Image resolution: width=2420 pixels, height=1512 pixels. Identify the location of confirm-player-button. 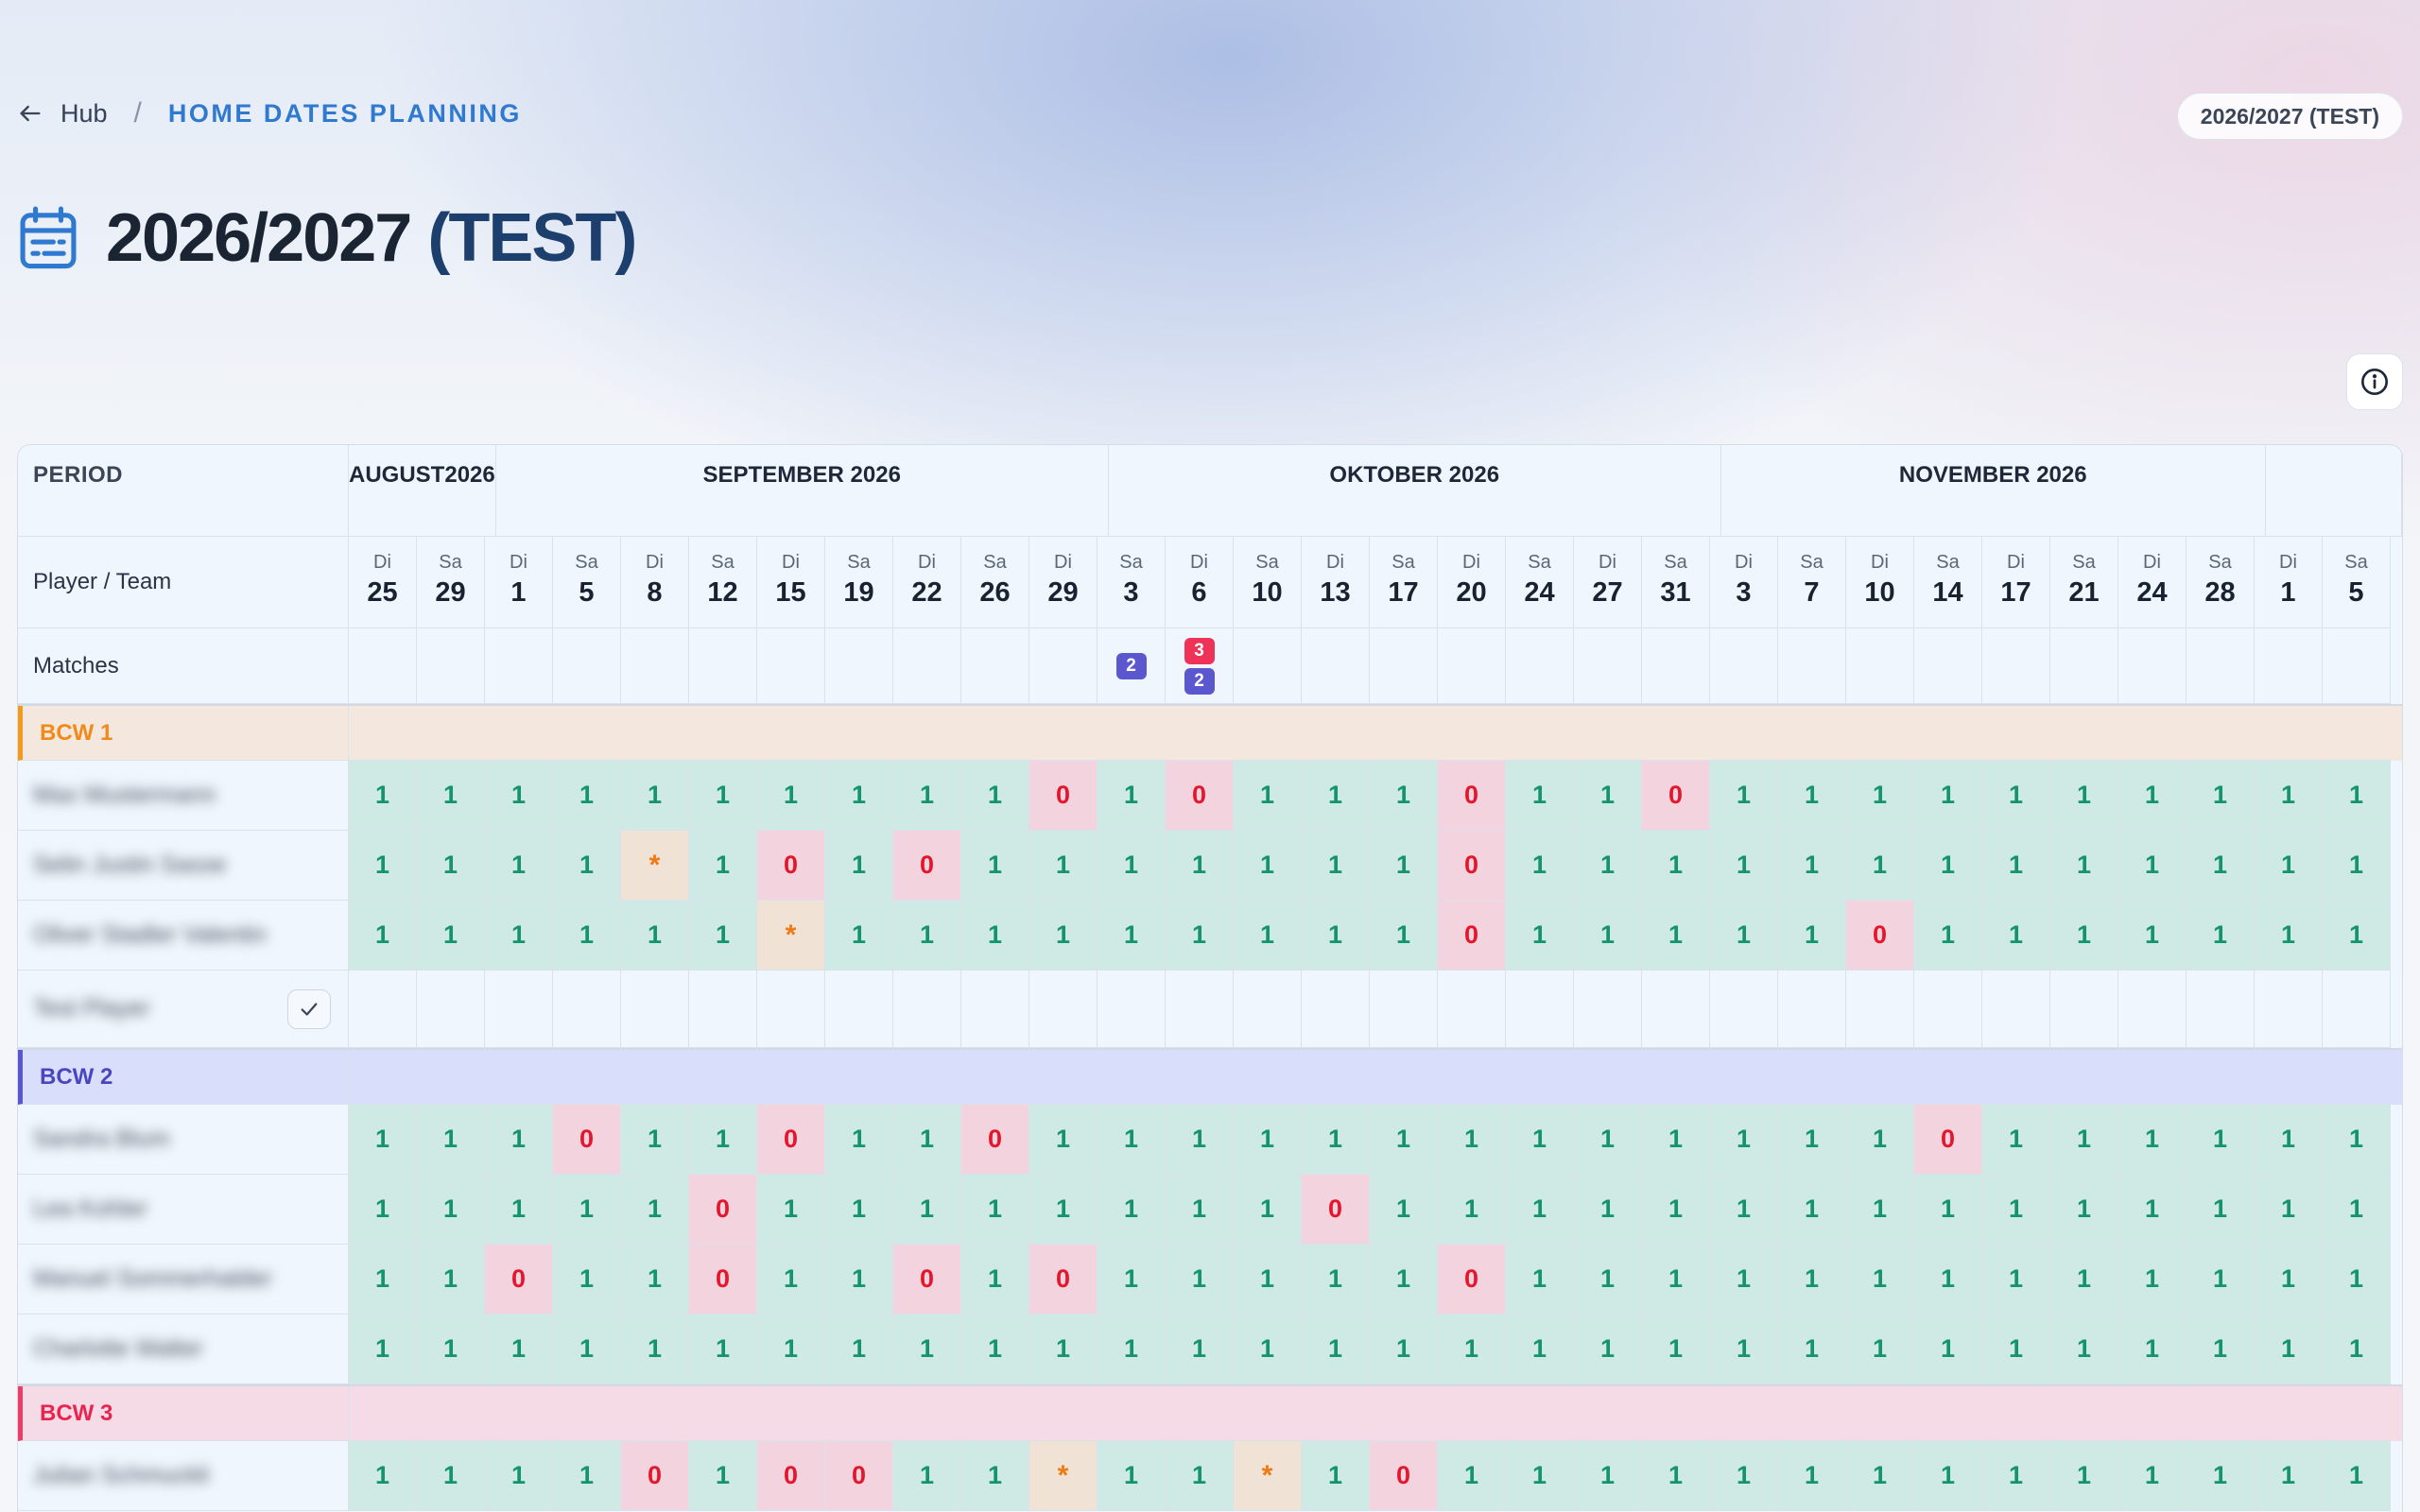
(309, 1008).